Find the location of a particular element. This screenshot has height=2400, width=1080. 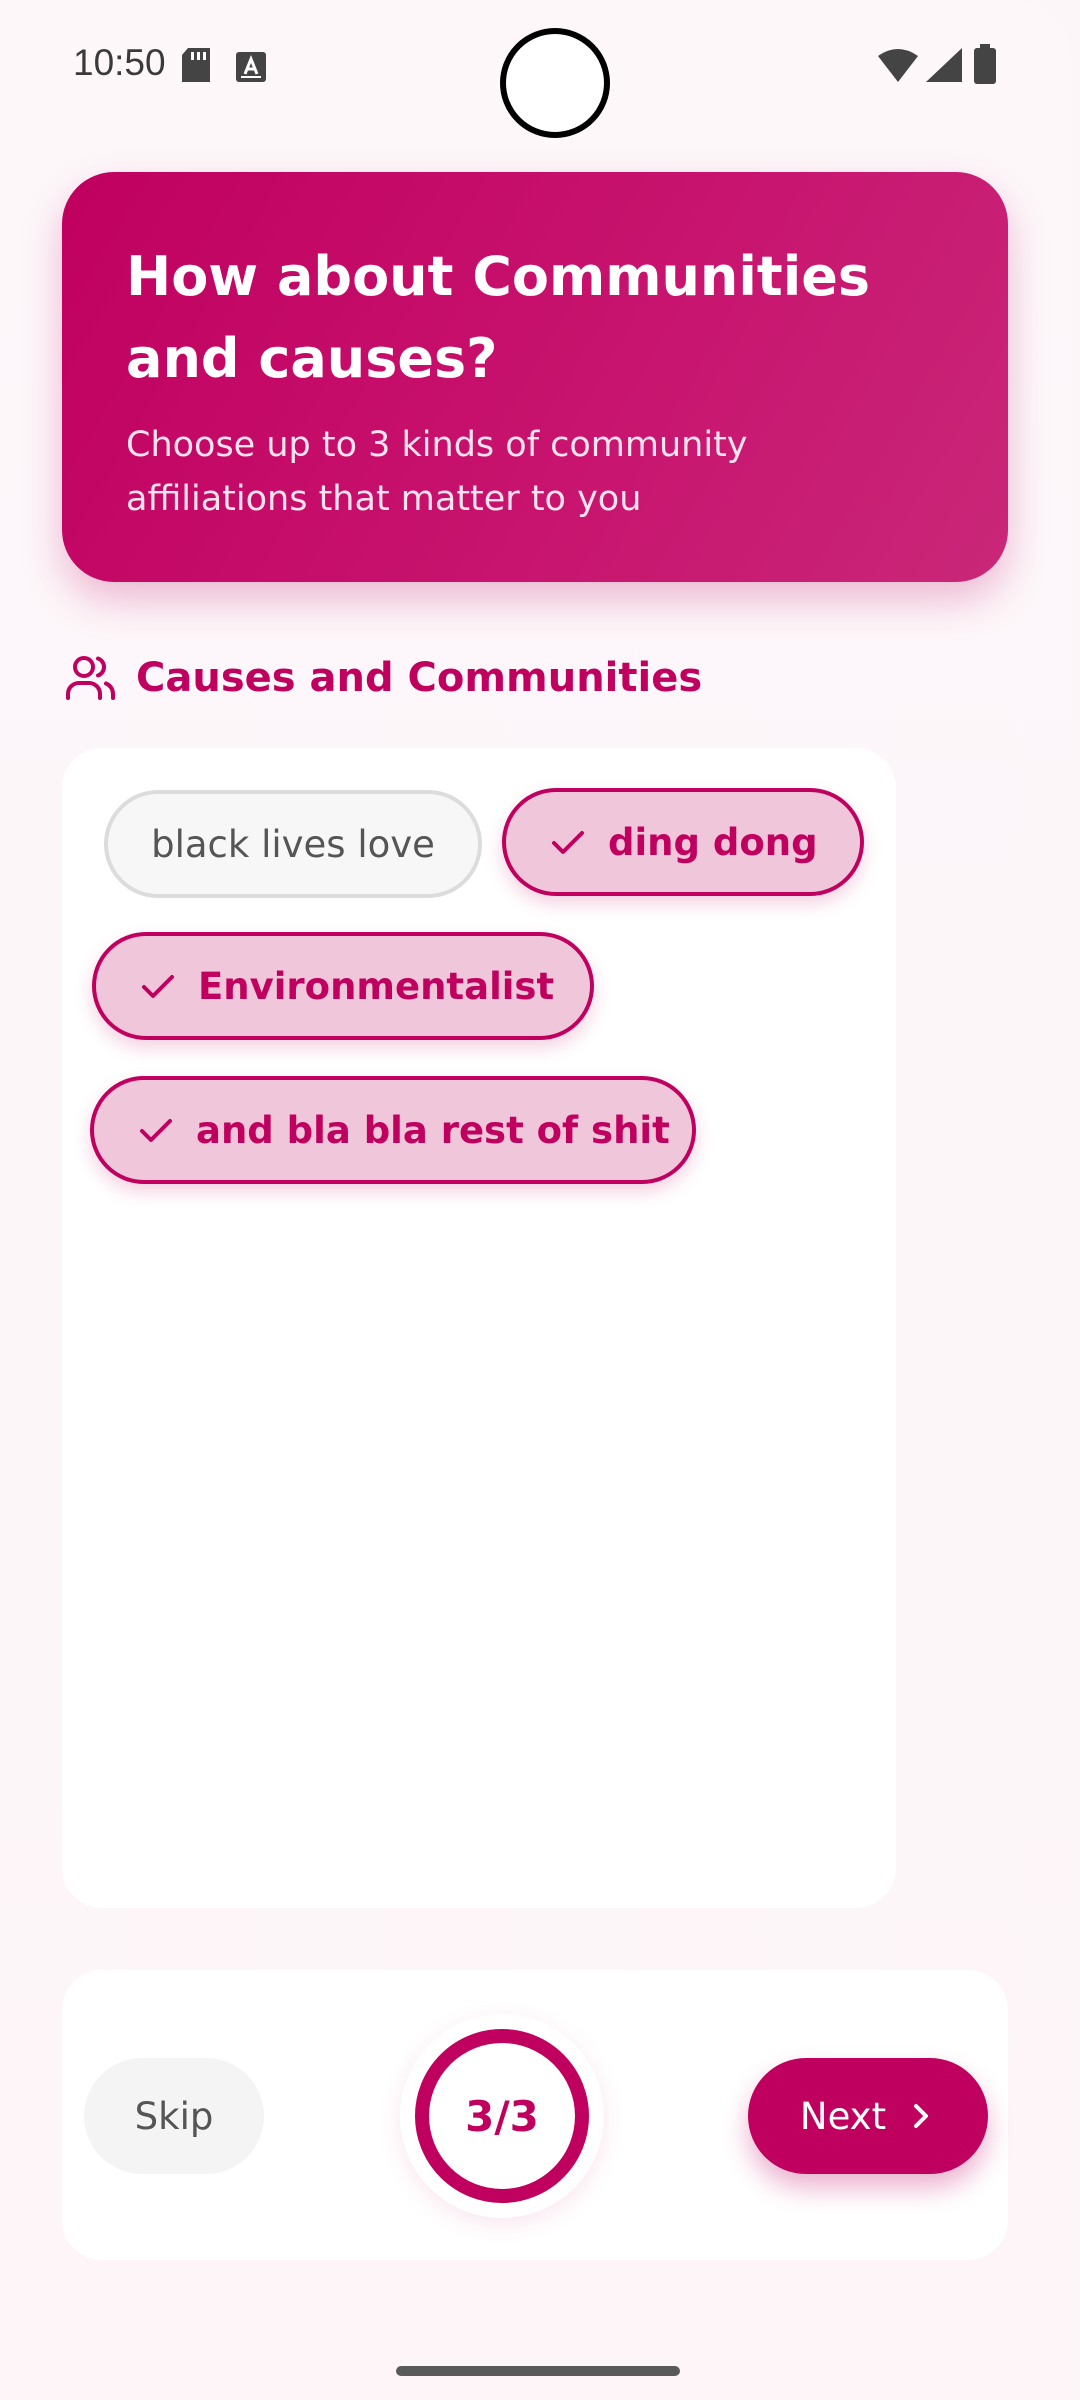

next-label: Next is located at coordinates (843, 2116).